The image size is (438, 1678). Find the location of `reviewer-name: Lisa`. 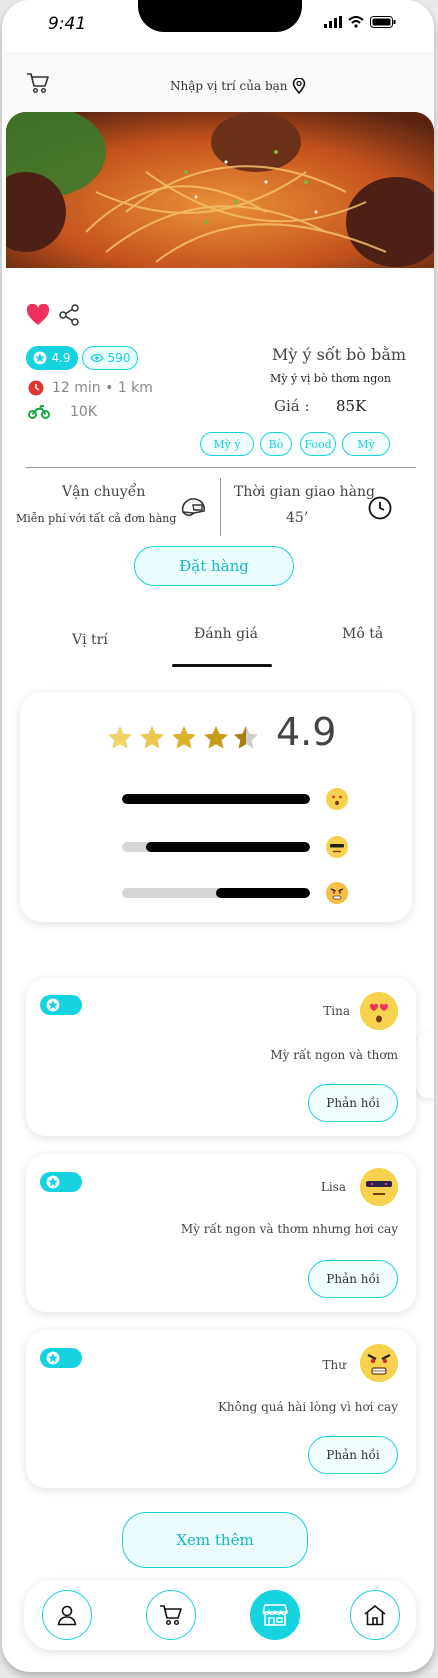

reviewer-name: Lisa is located at coordinates (333, 1187).